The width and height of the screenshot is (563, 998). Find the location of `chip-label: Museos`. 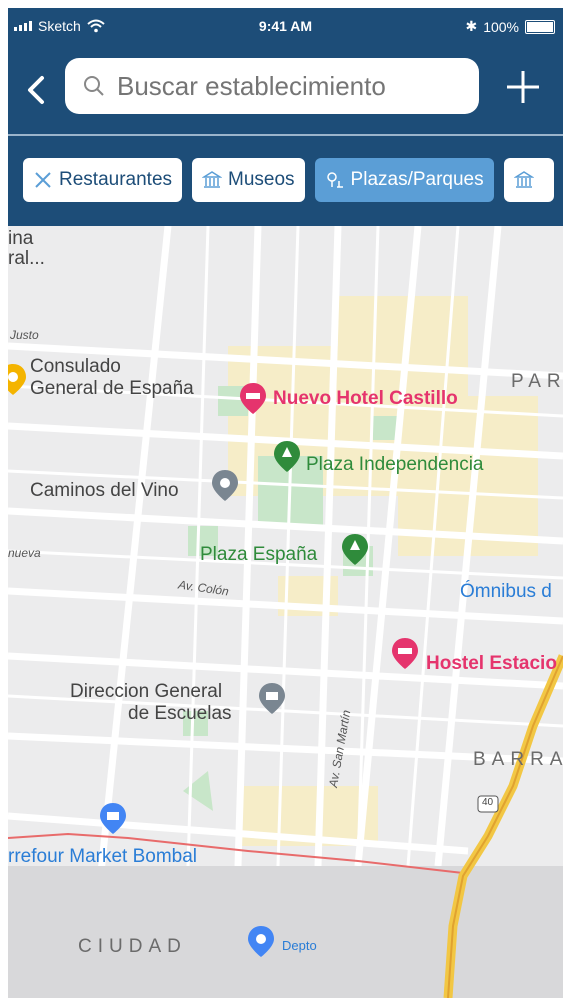

chip-label: Museos is located at coordinates (261, 179).